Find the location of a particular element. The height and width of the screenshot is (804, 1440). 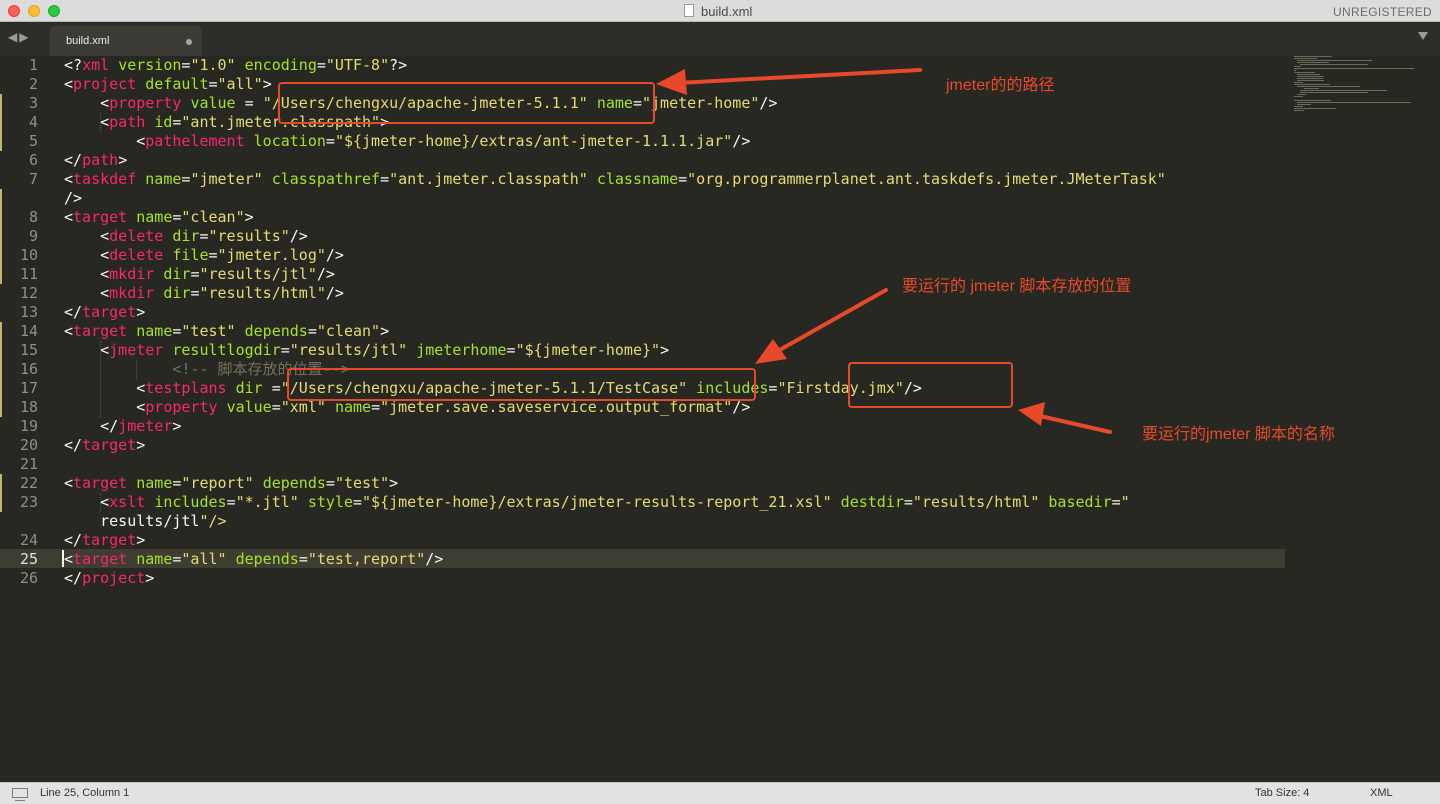

annotation-arrows is located at coordinates (884, 251).